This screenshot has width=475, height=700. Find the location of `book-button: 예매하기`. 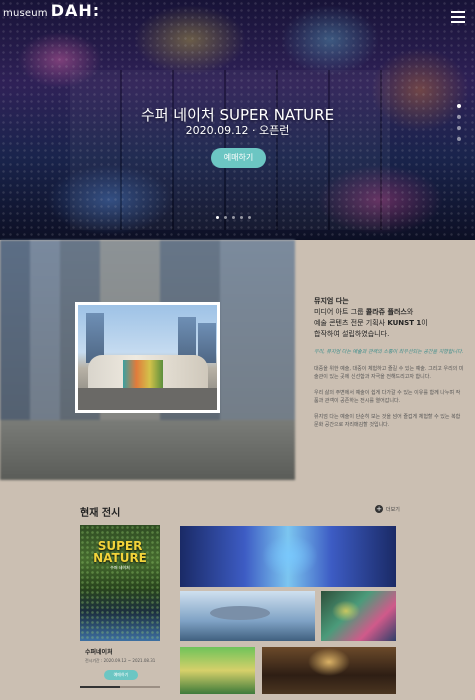

book-button: 예매하기 is located at coordinates (121, 675).